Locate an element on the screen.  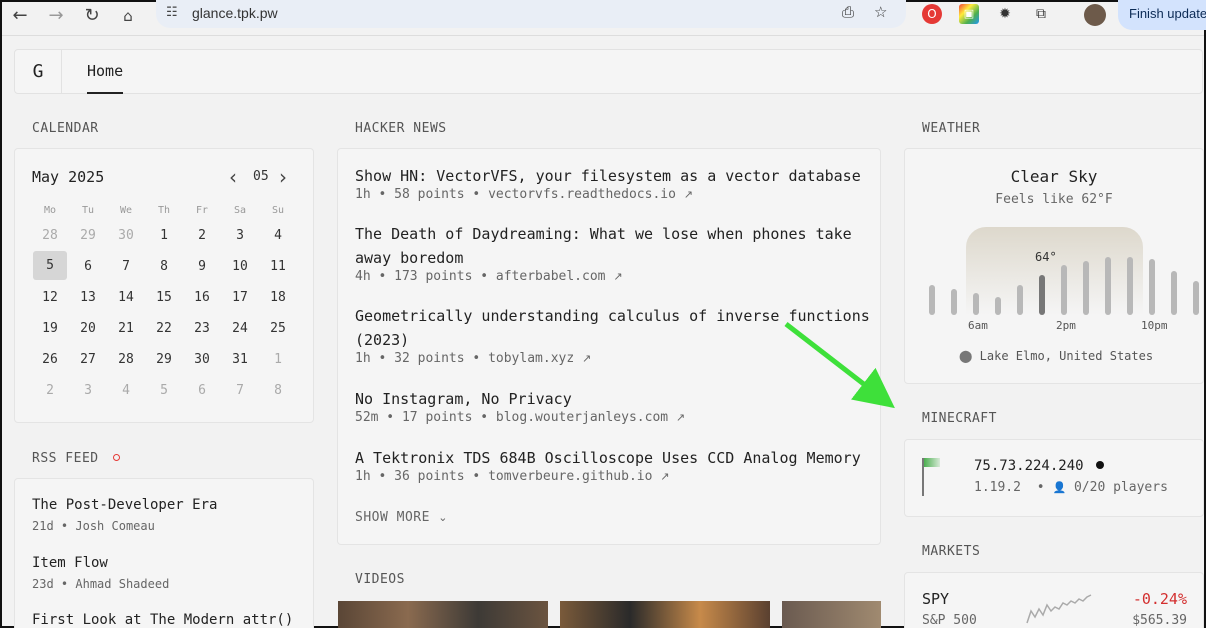
opera-extension-icon: O is located at coordinates (932, 14).